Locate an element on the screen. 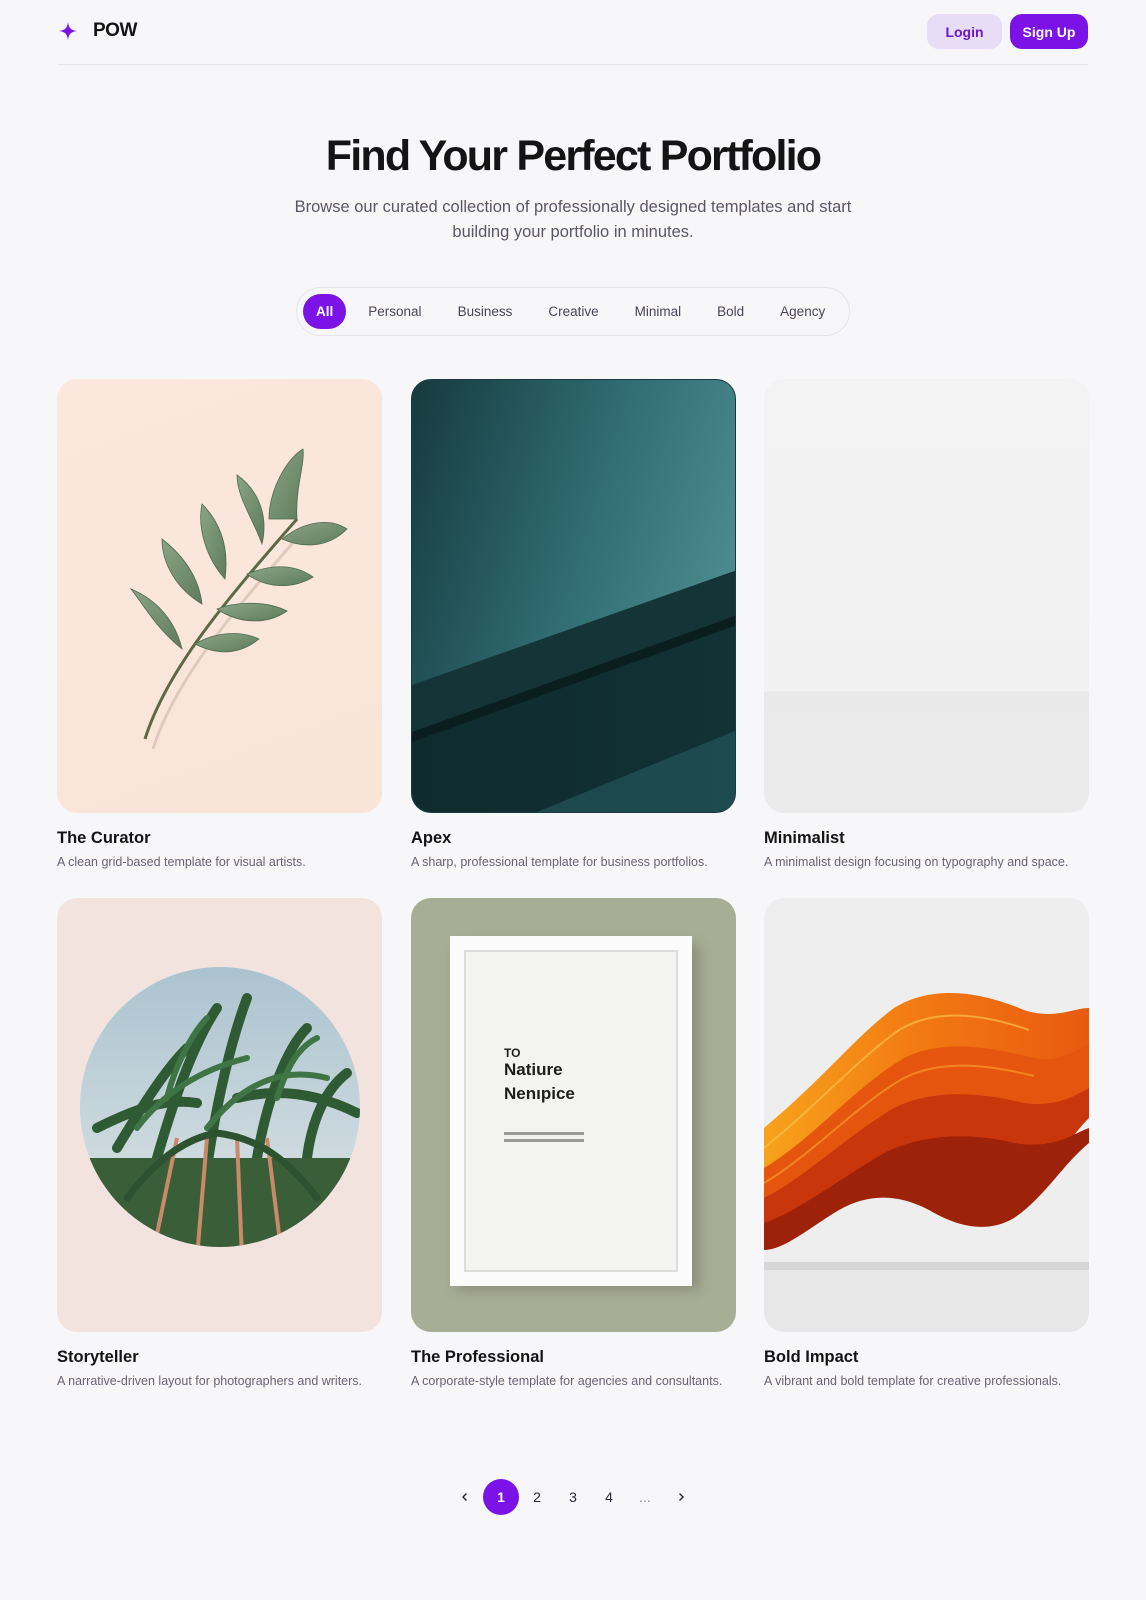  template-title: The Professional is located at coordinates (573, 1357).